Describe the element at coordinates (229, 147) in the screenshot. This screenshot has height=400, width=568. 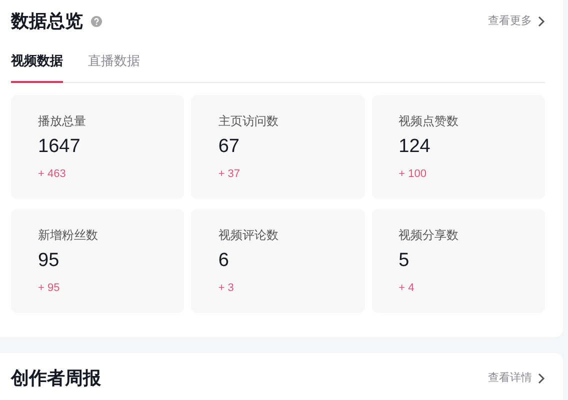
I see `metric-value: 67` at that location.